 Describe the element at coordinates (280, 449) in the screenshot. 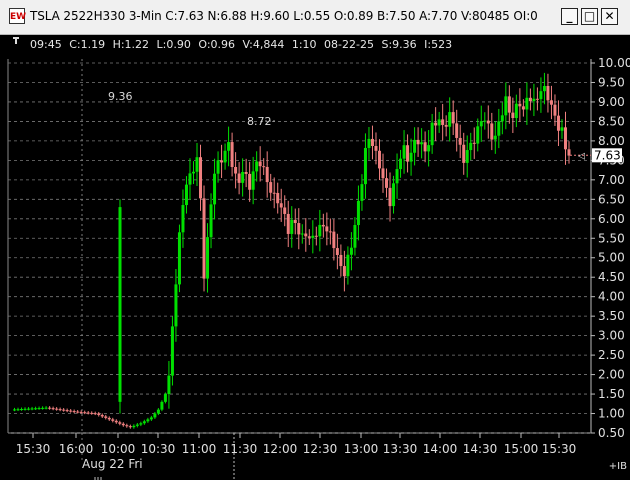

I see `x-tick-label: 12:00` at that location.